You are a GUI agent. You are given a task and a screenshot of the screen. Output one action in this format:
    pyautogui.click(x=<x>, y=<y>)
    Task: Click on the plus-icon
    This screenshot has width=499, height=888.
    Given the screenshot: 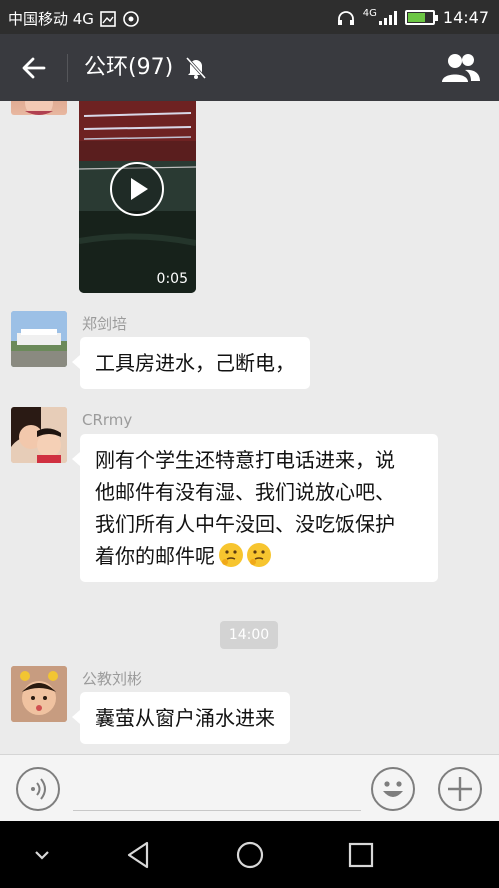 What is the action you would take?
    pyautogui.click(x=460, y=789)
    